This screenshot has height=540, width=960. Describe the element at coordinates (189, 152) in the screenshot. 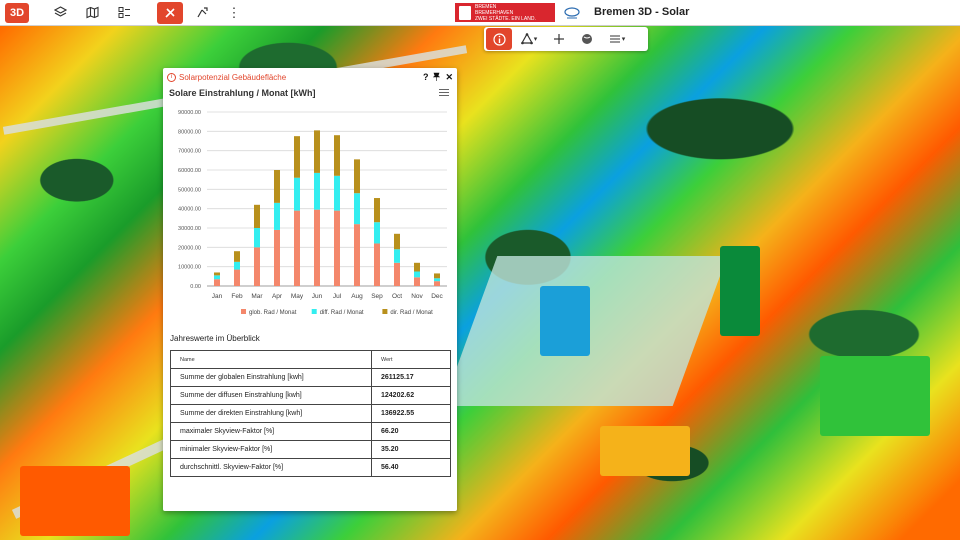

I see `y-tick-label: 70000.00` at that location.